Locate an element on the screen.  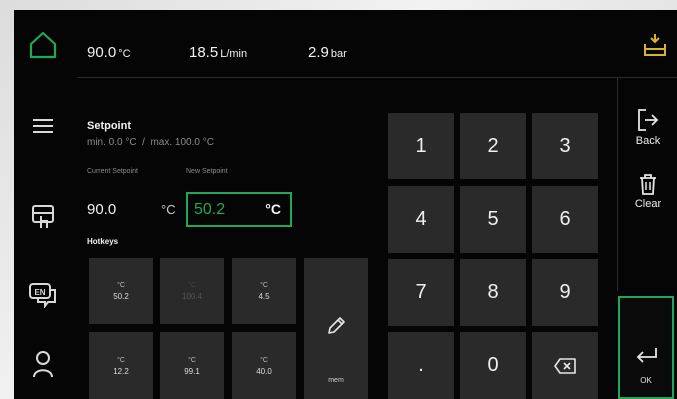
clear-label: Clear is located at coordinates (648, 204).